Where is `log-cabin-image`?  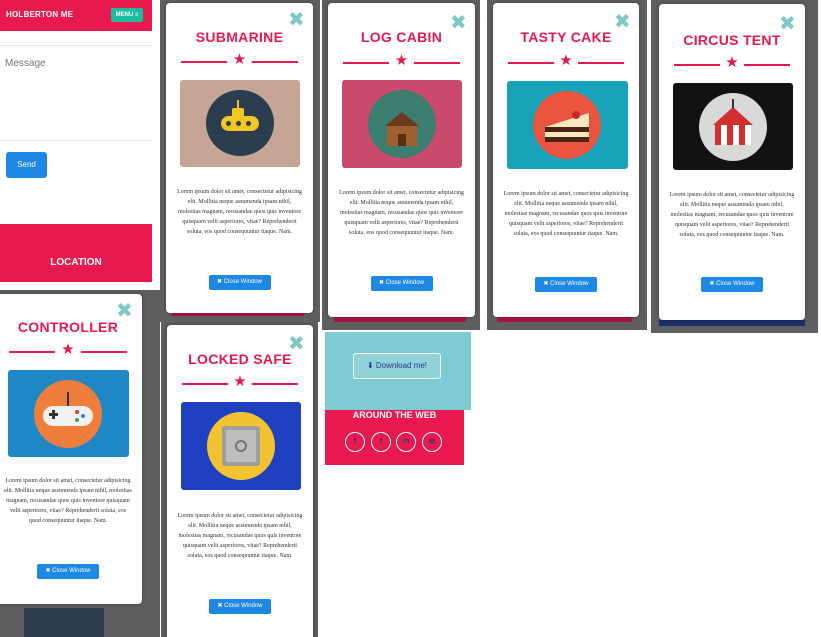
log-cabin-image is located at coordinates (402, 124).